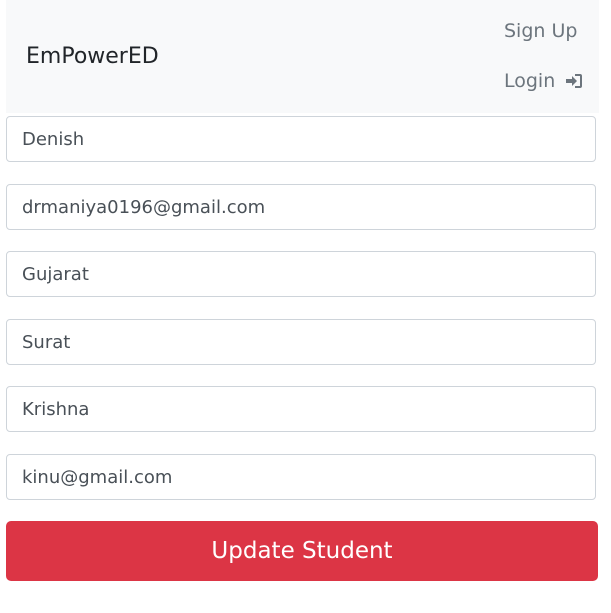 The height and width of the screenshot is (613, 611). What do you see at coordinates (540, 31) in the screenshot?
I see `signup-link: Sign Up` at bounding box center [540, 31].